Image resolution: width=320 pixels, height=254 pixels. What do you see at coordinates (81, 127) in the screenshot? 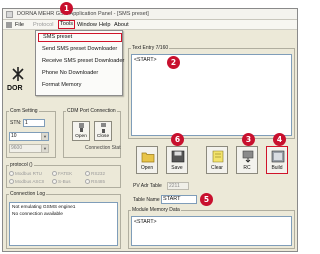
I see `plug-icon` at bounding box center [81, 127].